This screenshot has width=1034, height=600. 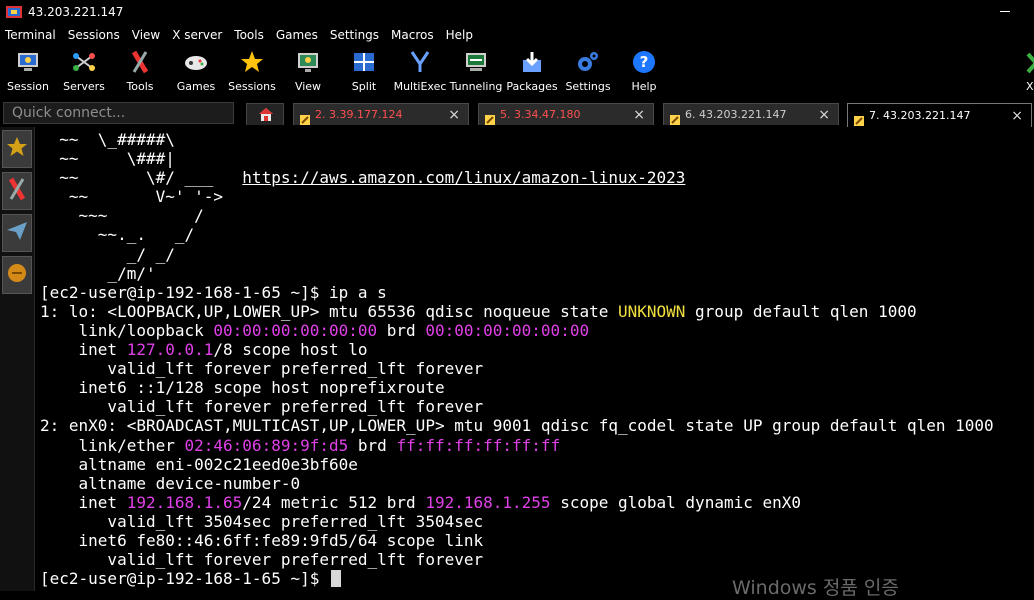 I want to click on toolbar-sessions-button: Sessions, so click(x=252, y=72).